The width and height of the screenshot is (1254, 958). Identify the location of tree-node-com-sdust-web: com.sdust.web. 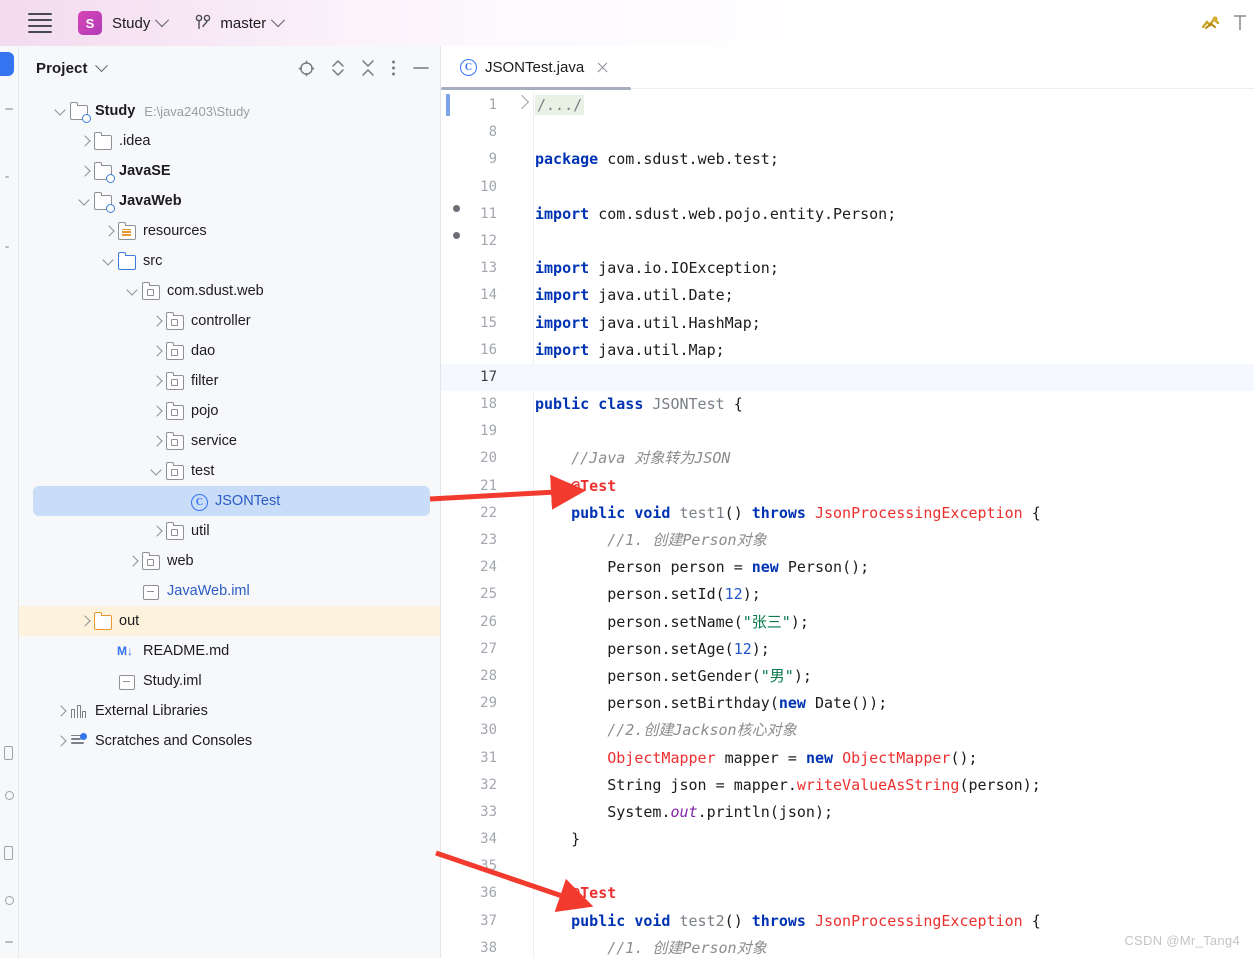
(229, 291).